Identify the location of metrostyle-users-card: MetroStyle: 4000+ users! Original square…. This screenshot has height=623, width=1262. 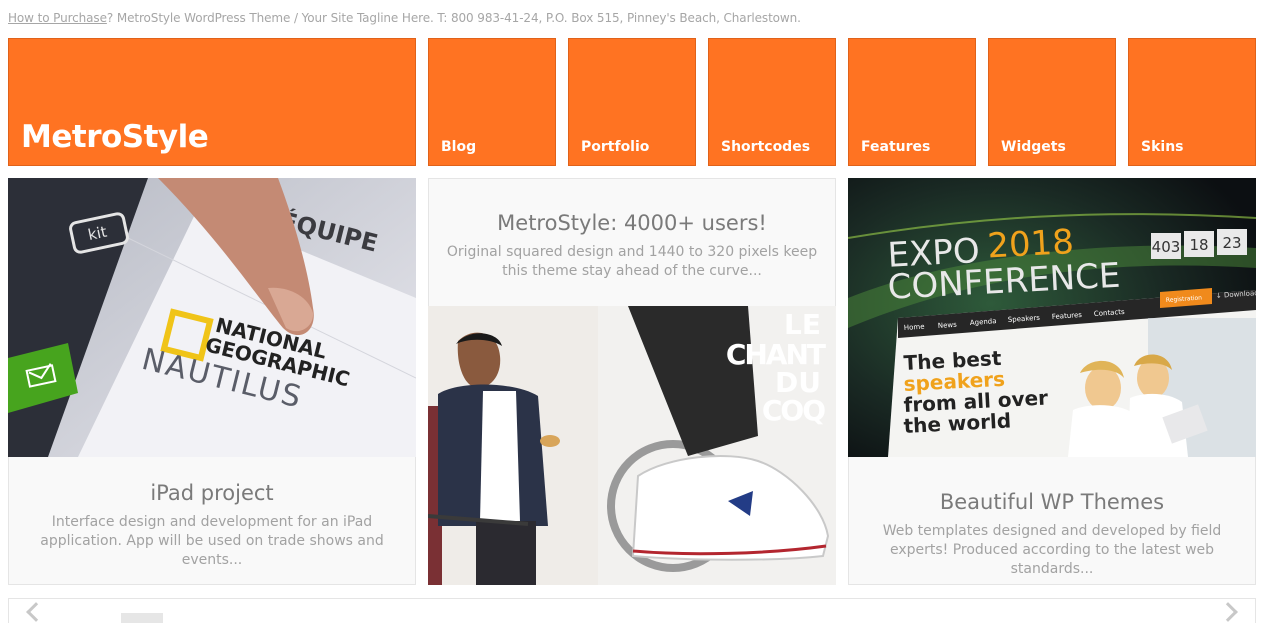
(632, 242).